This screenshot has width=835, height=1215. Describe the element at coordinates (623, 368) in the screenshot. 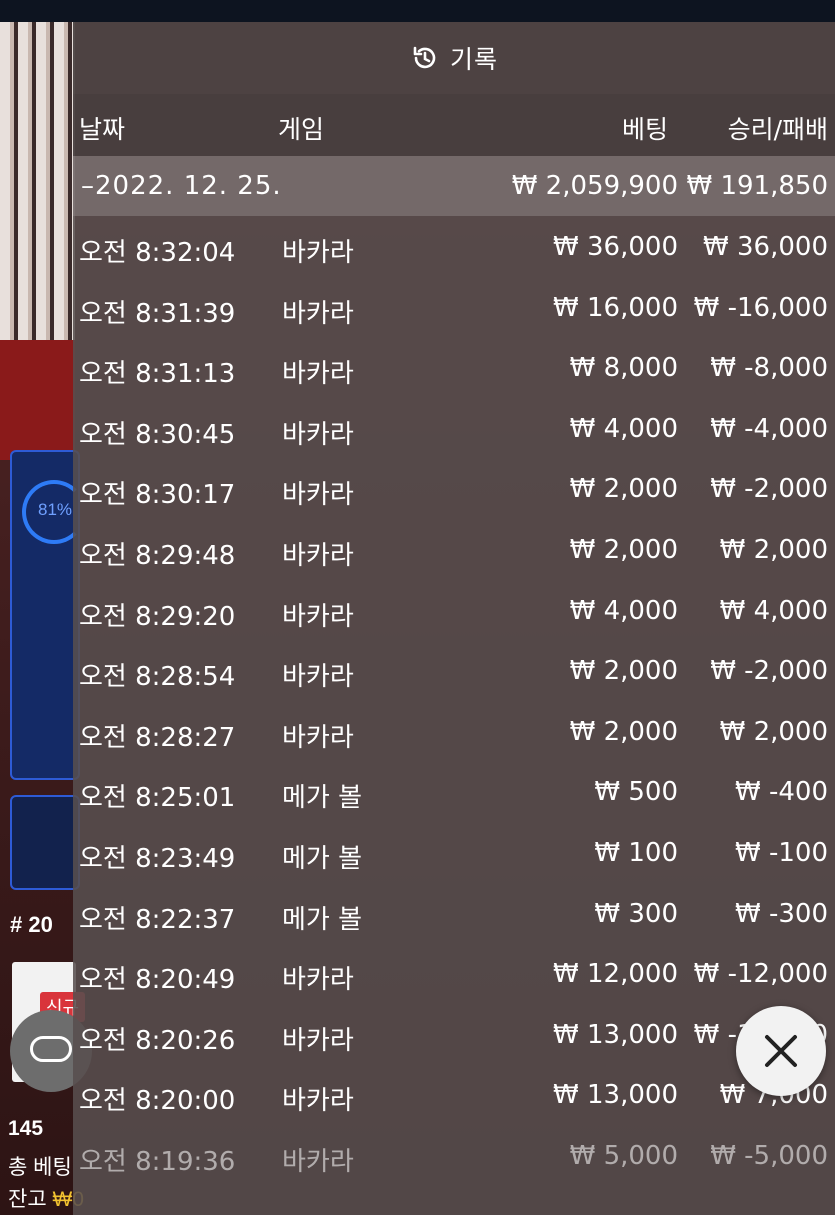

I see `row-bet: ₩ 8,000` at that location.